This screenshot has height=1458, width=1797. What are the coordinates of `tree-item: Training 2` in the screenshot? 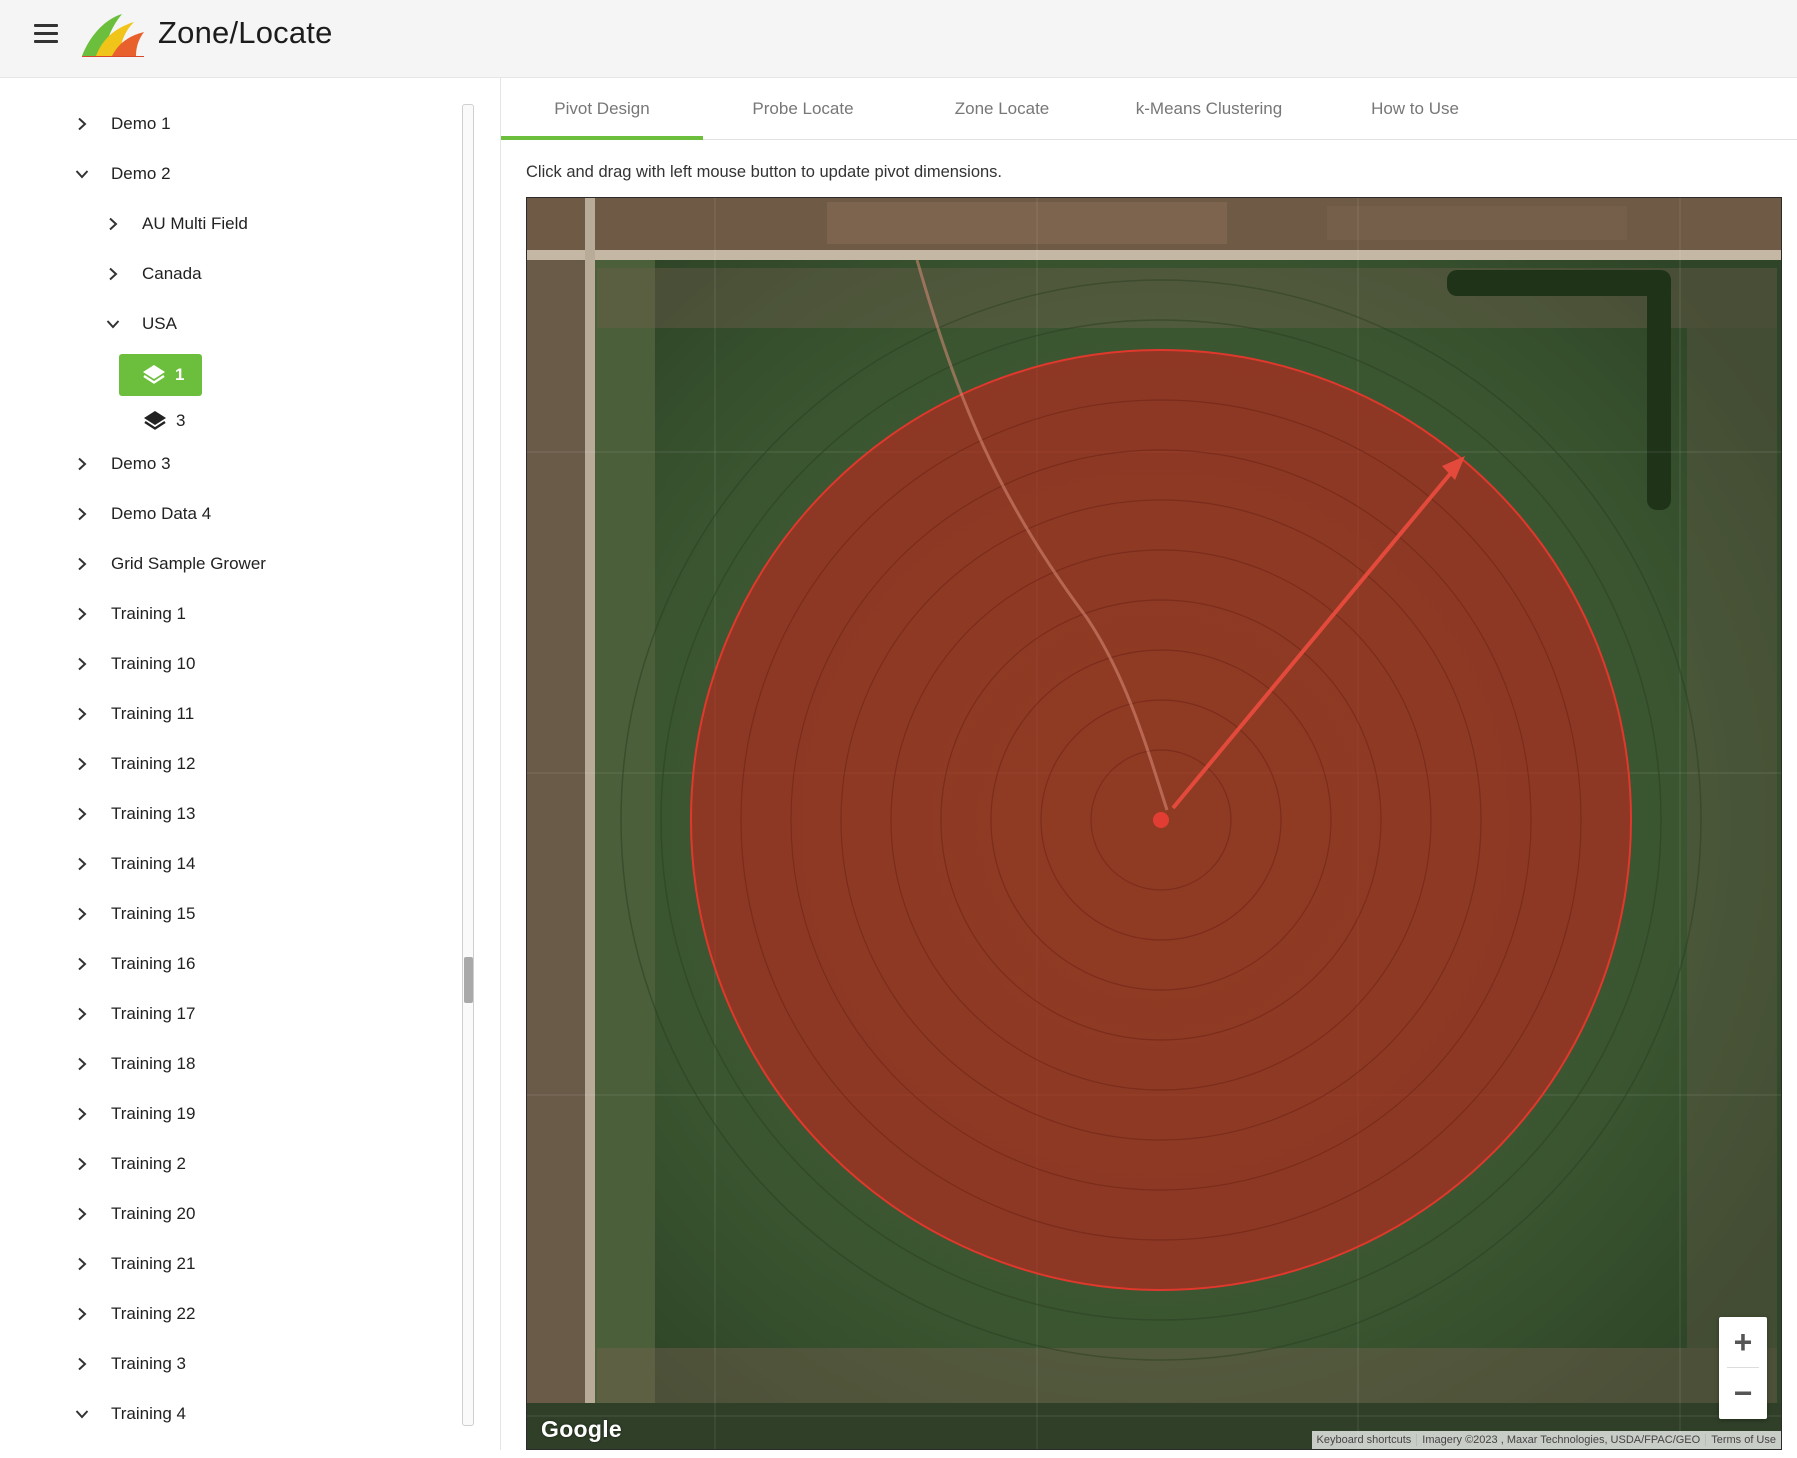 It's located at (130, 1164).